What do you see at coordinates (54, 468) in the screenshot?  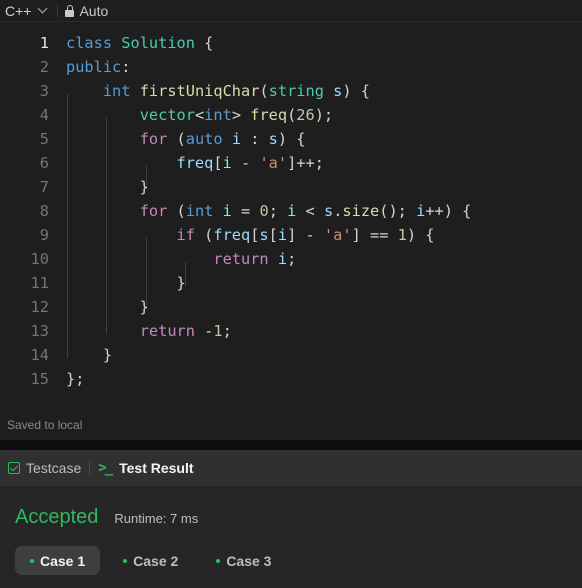 I see `tab-testcase-label: Testcase` at bounding box center [54, 468].